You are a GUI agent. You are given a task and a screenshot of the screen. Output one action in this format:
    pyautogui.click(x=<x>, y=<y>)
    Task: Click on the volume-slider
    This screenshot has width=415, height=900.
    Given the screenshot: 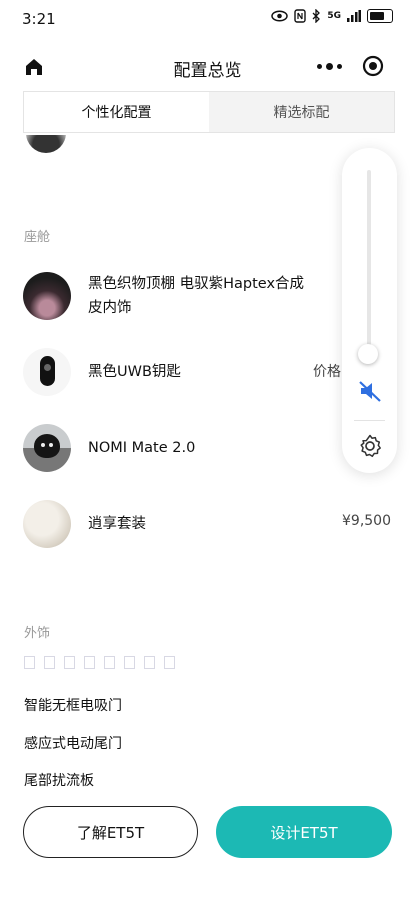 What is the action you would take?
    pyautogui.click(x=369, y=262)
    